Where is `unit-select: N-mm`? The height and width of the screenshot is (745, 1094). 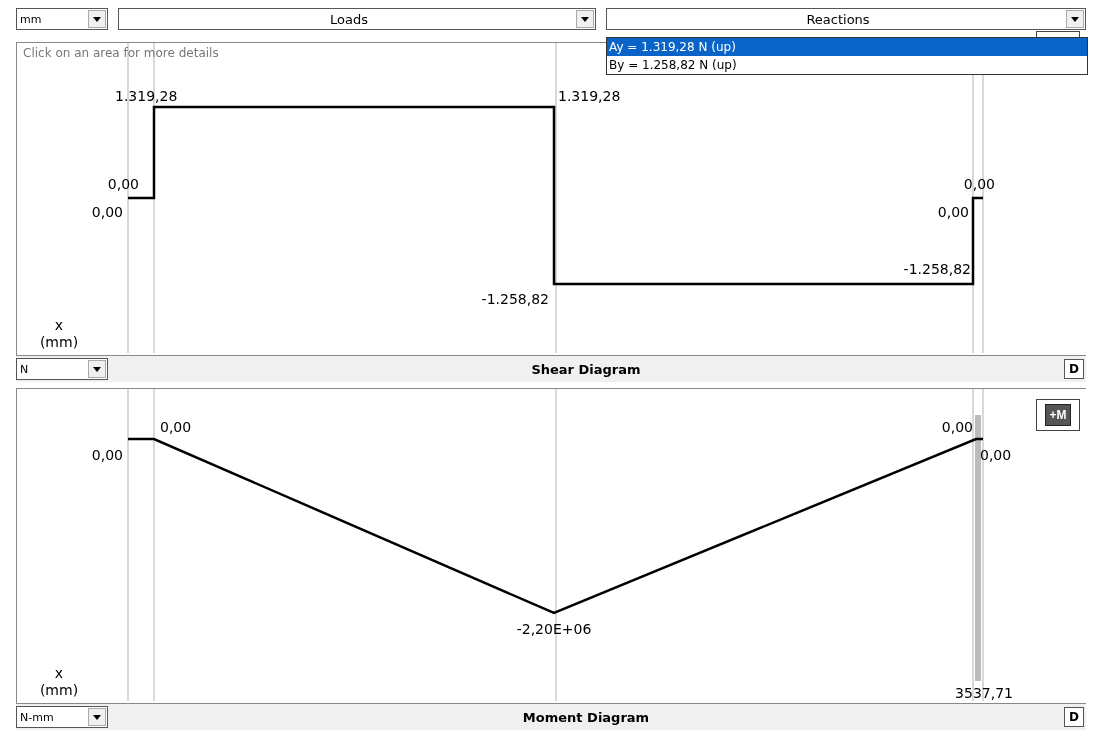
unit-select: N-mm is located at coordinates (62, 717).